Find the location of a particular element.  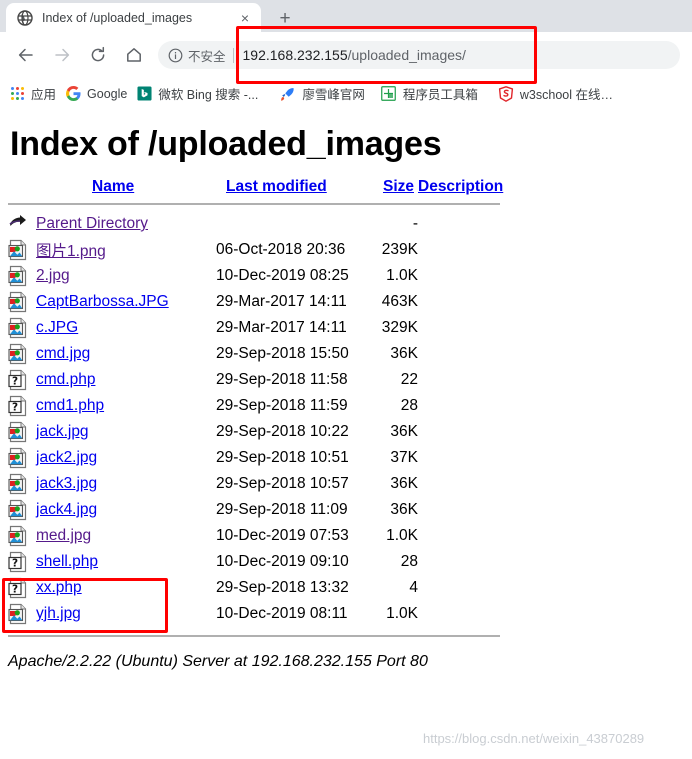

table-row: ? shell.php 10-Dec-2019 09:10 28 is located at coordinates (273, 562).